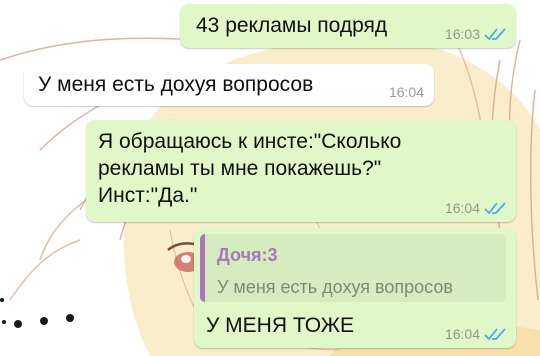 Image resolution: width=540 pixels, height=356 pixels. Describe the element at coordinates (335, 287) in the screenshot. I see `reply-text: У меня есть дохуя вопросов` at that location.